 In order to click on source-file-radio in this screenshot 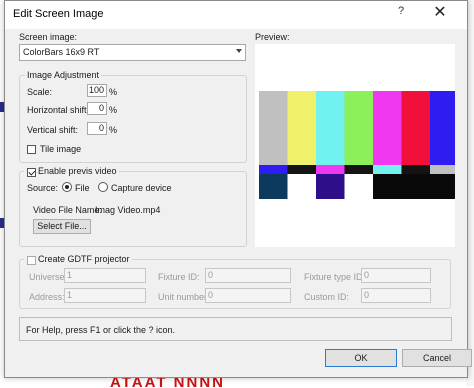, I will do `click(67, 187)`.